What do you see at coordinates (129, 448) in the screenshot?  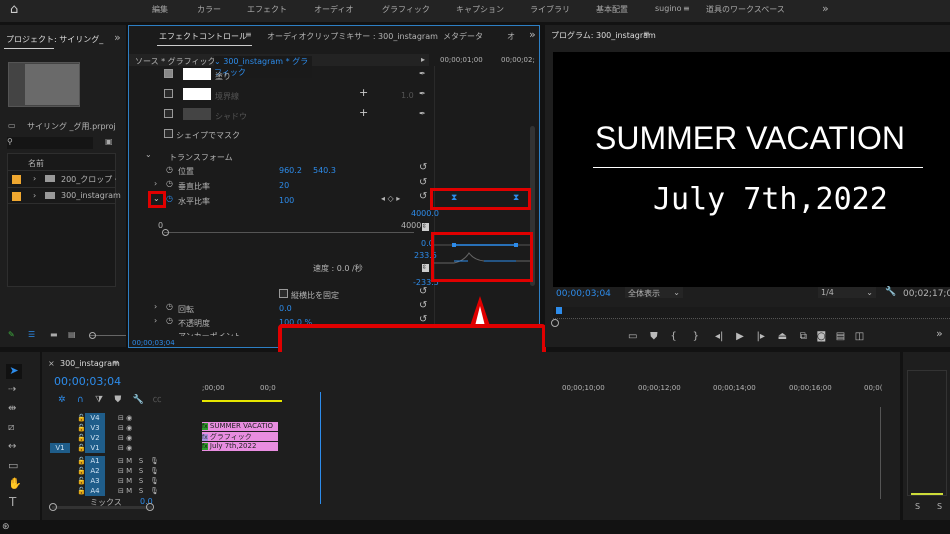 I see `eye-icon: ◉` at bounding box center [129, 448].